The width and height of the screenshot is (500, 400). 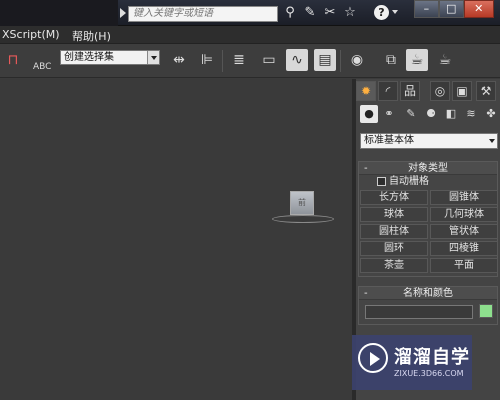 I want to click on align-icon: ⊫, so click(x=207, y=60).